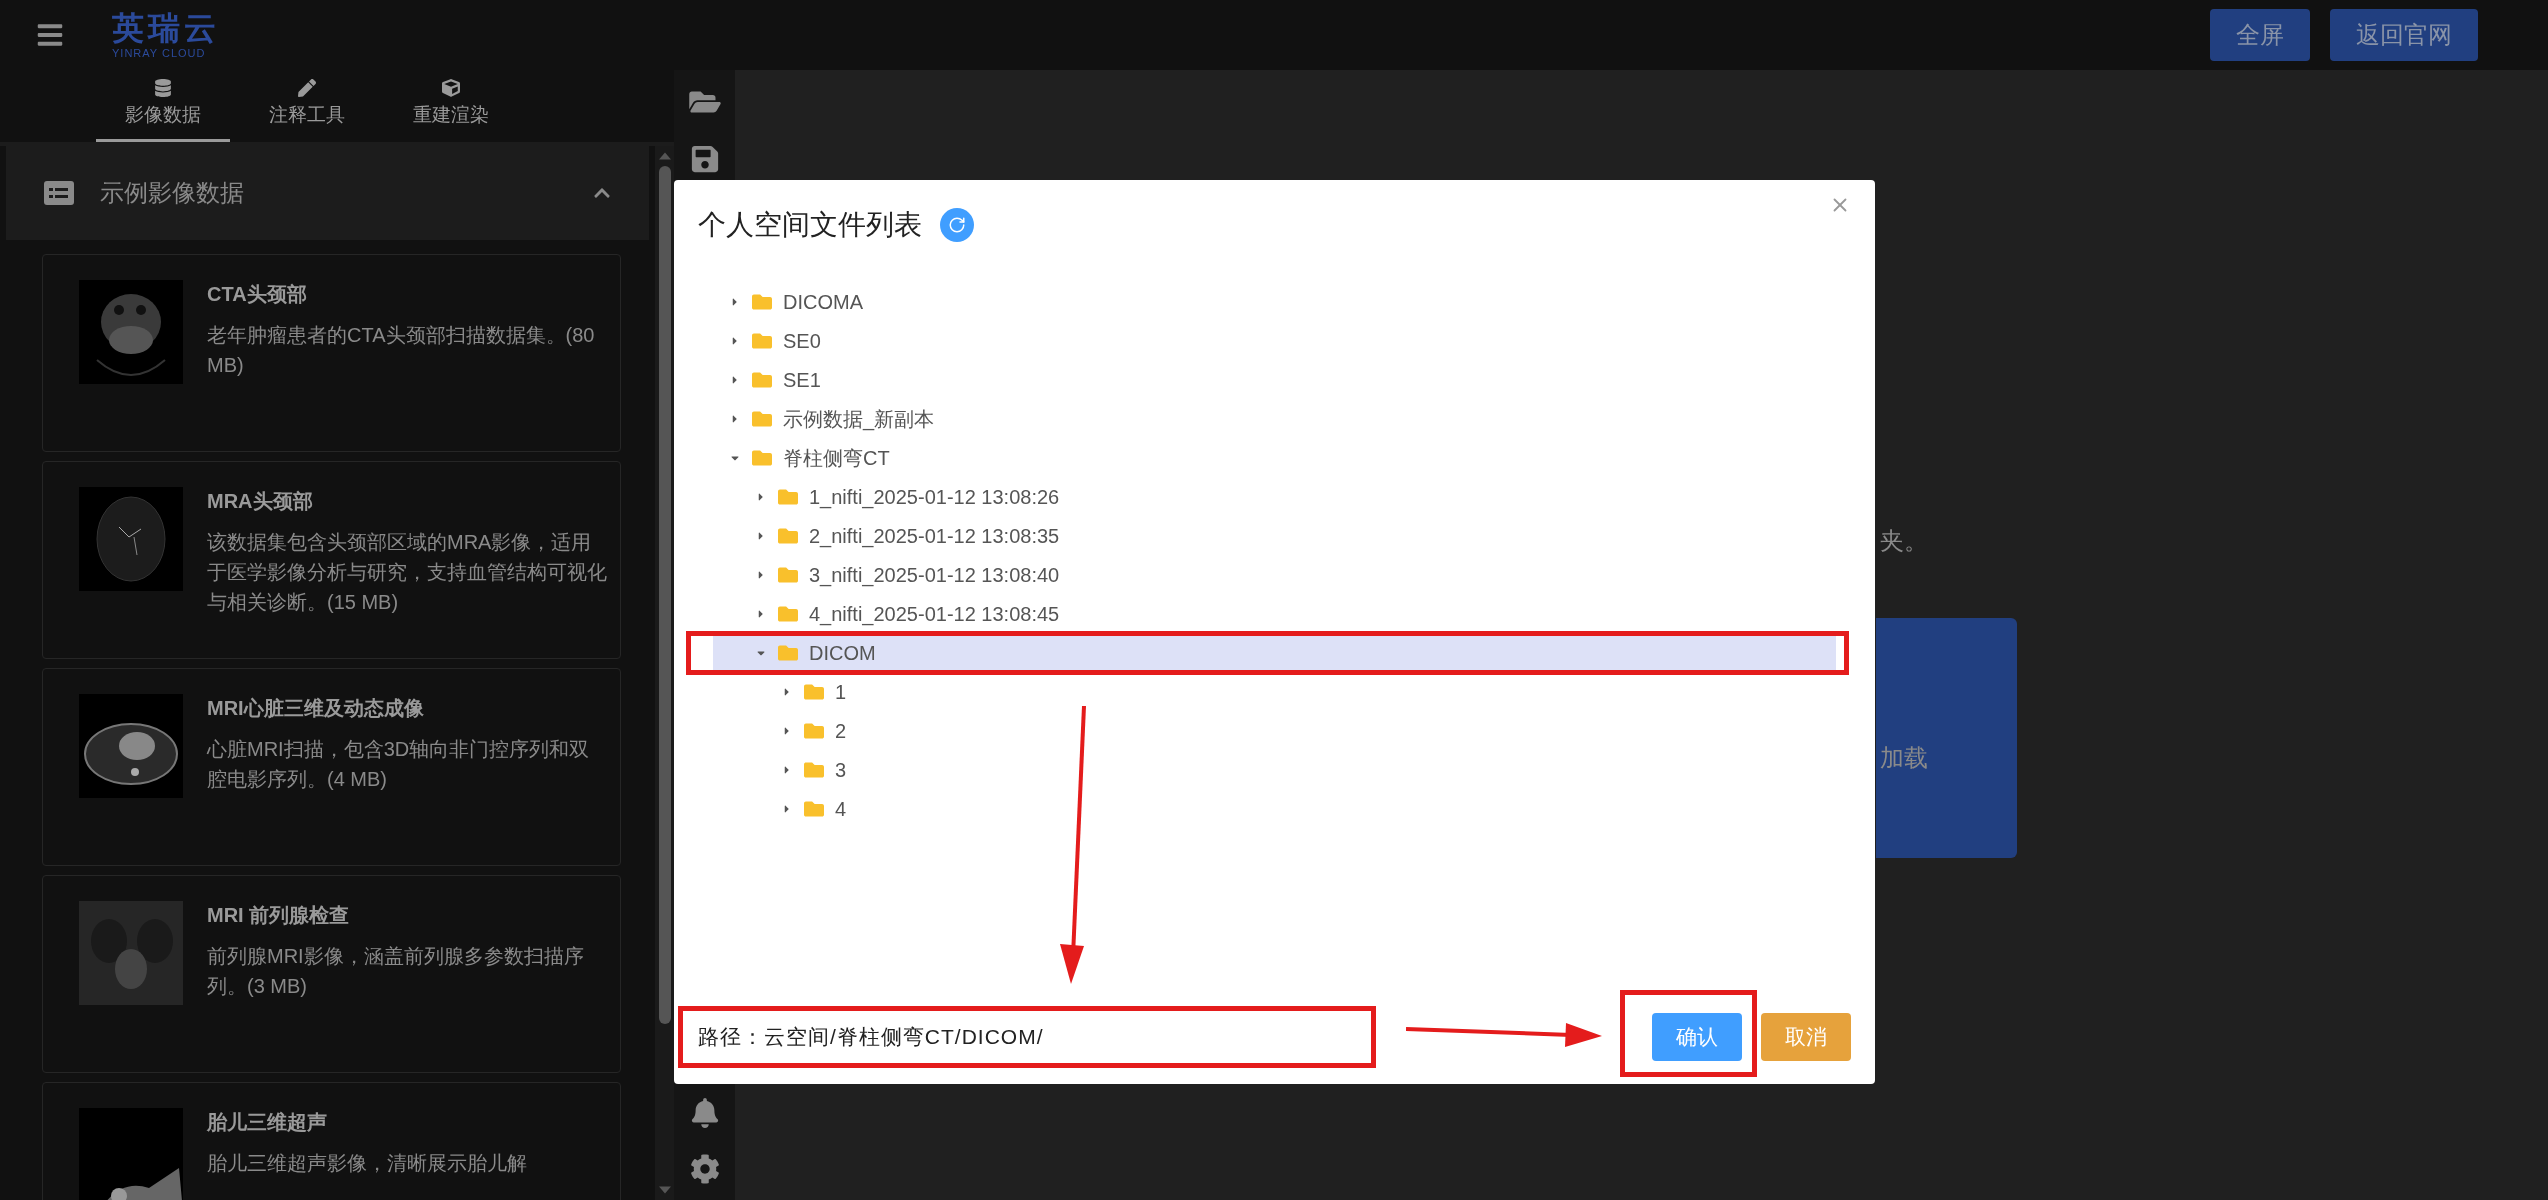 This screenshot has height=1200, width=2548. Describe the element at coordinates (316, 708) in the screenshot. I see `dataset-title: MRI心脏三维及动态成像` at that location.